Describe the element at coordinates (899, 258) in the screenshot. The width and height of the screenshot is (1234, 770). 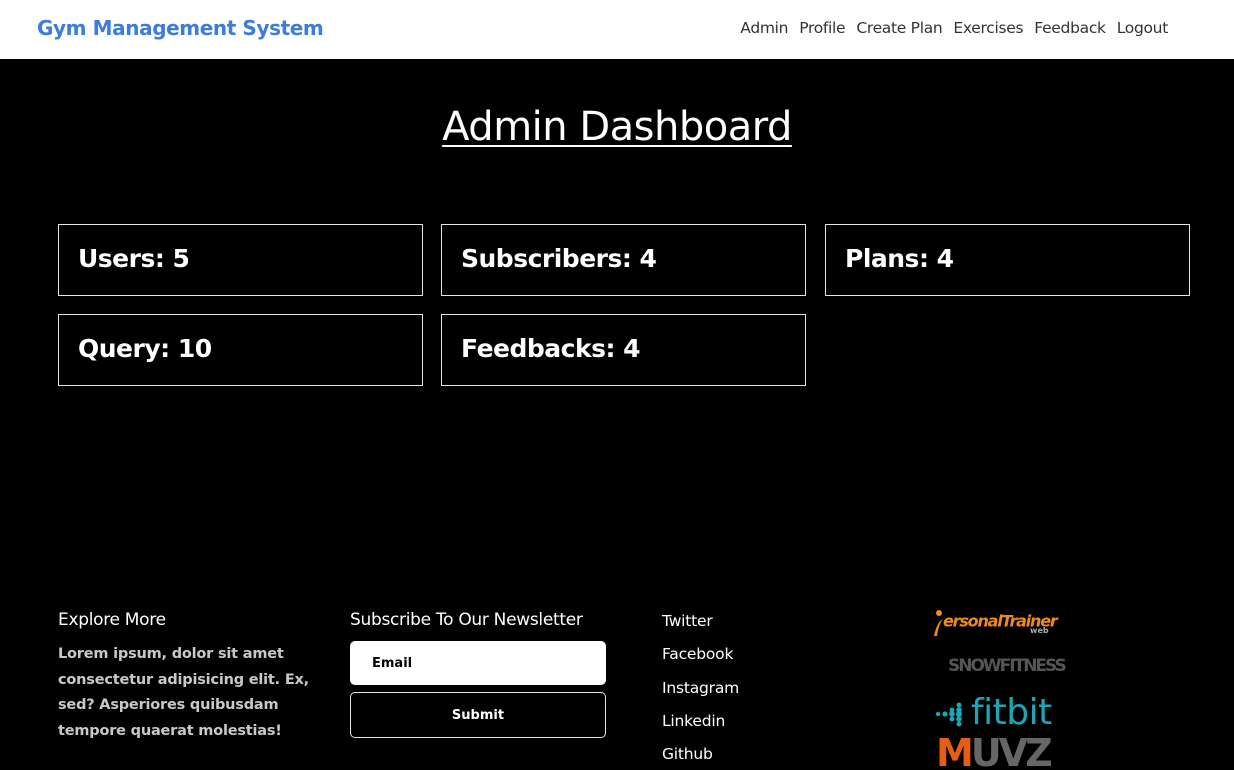
I see `stat-label: Plans: 4` at that location.